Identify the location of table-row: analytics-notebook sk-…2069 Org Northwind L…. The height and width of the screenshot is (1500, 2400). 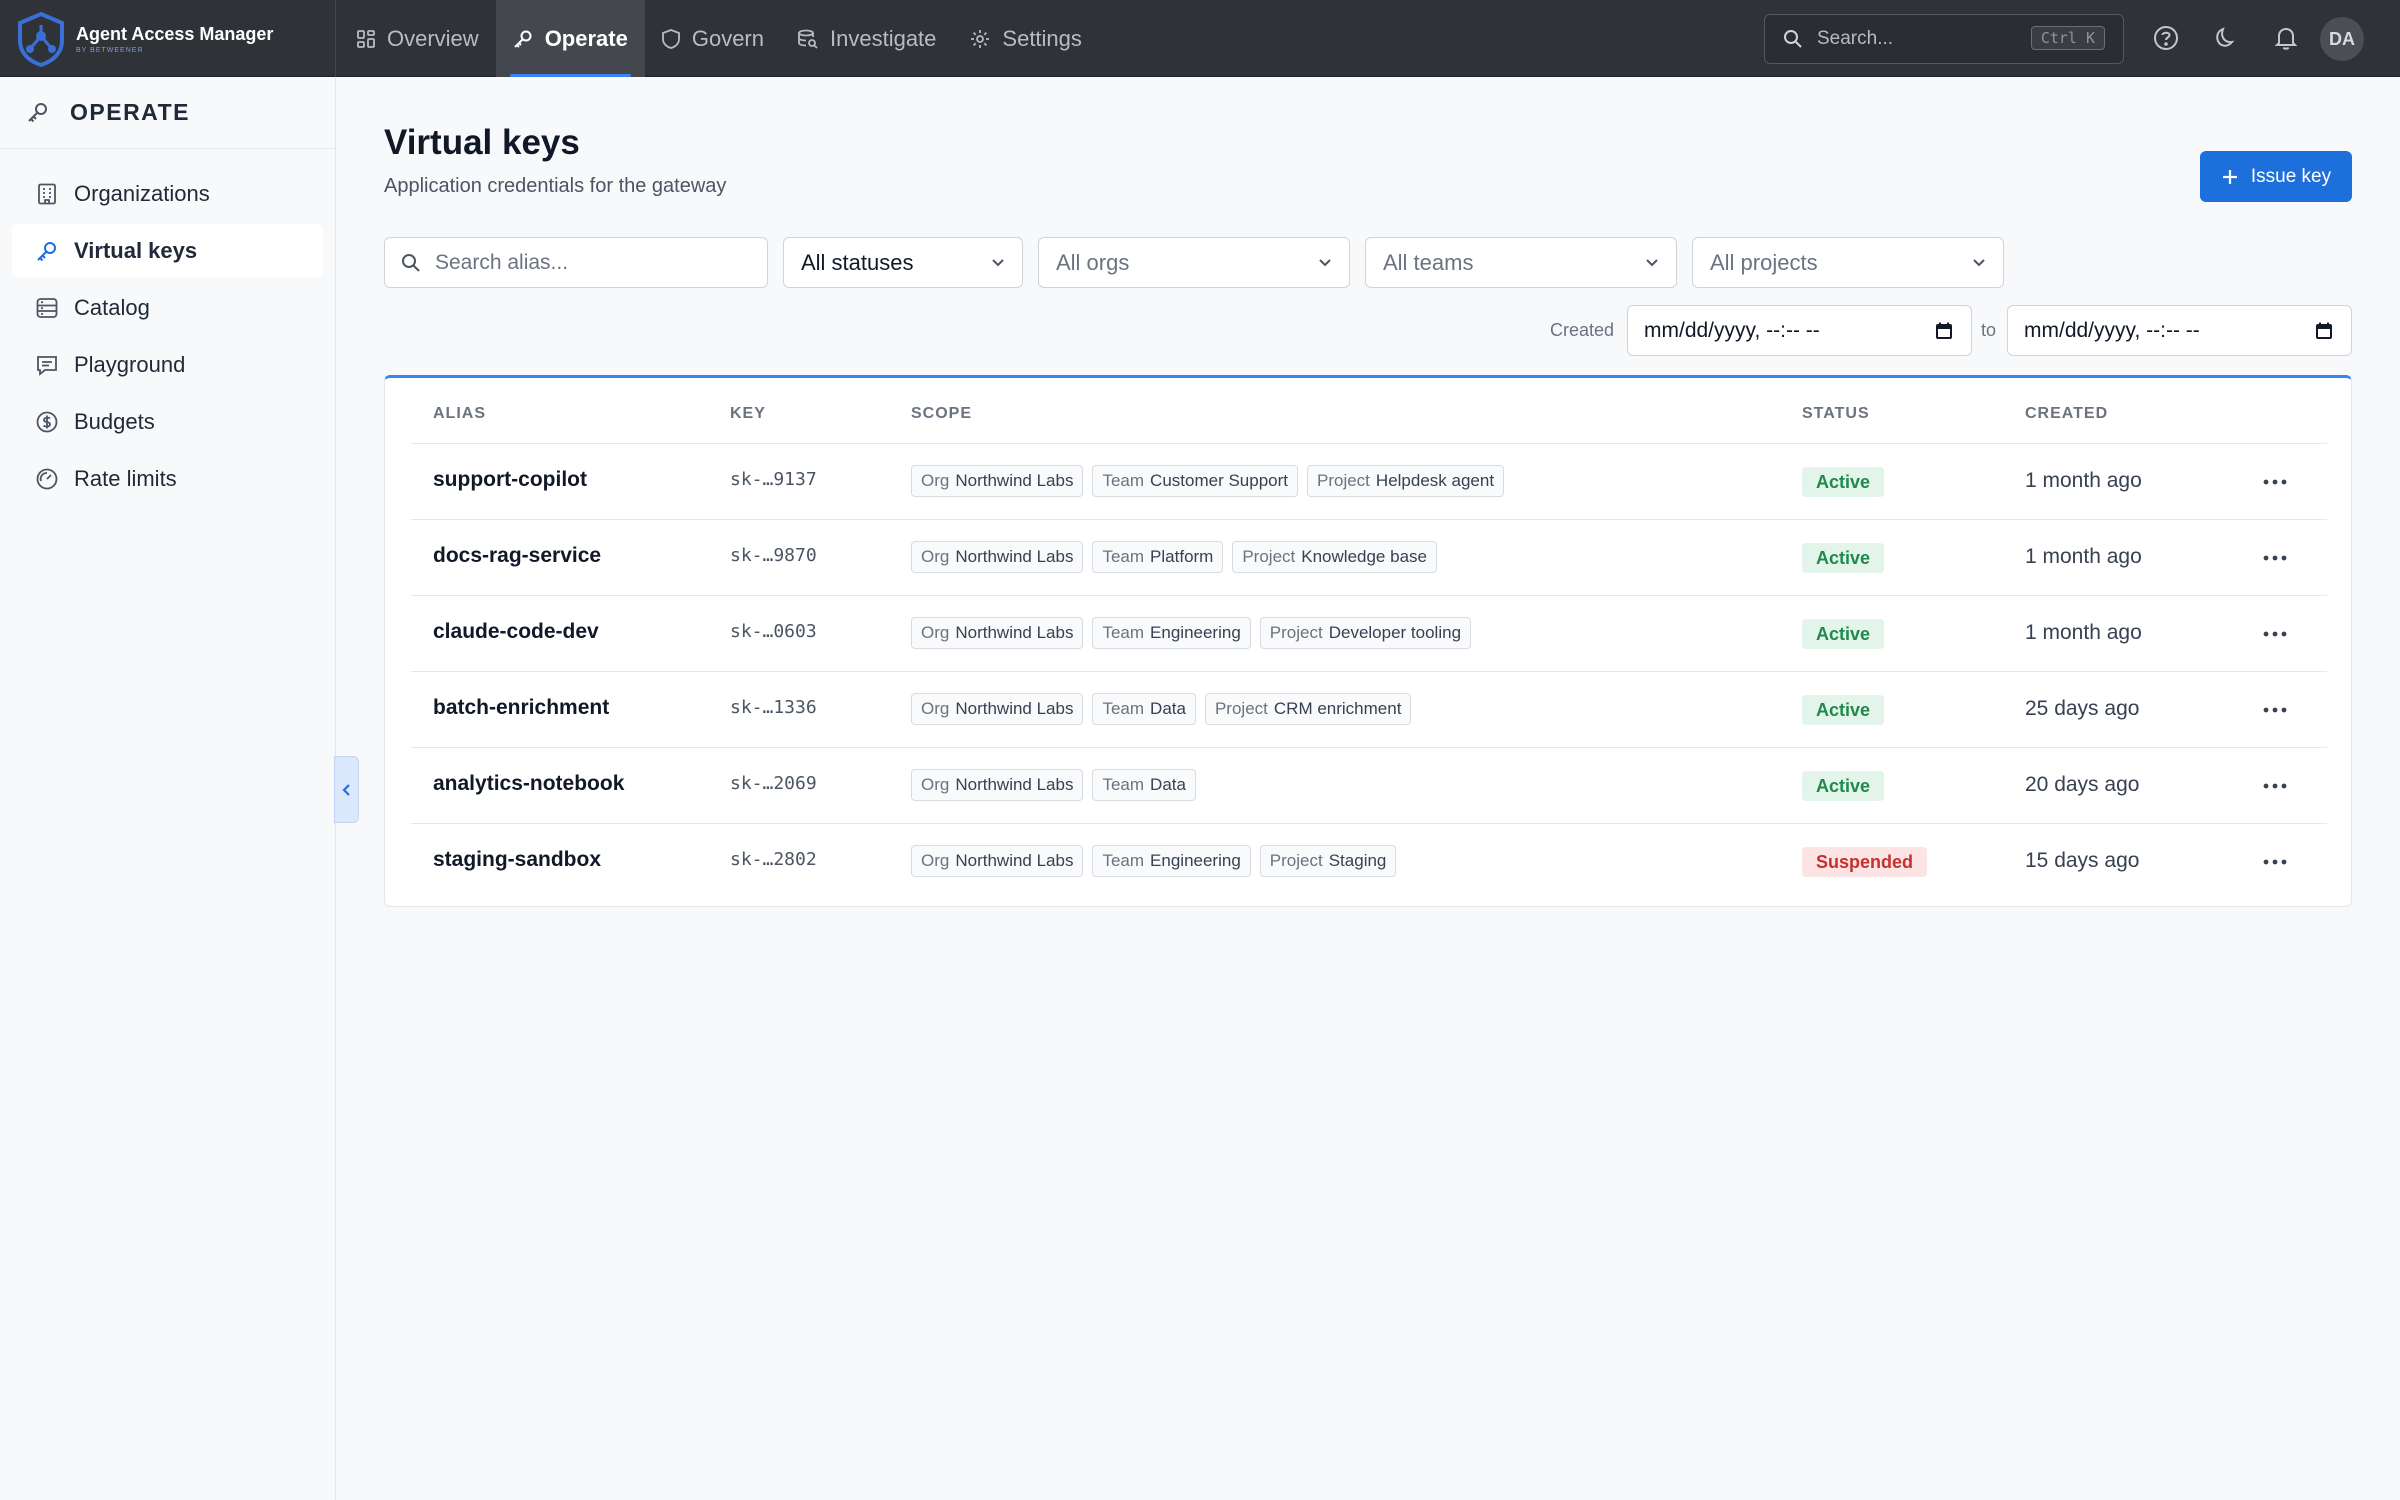
(1369, 786).